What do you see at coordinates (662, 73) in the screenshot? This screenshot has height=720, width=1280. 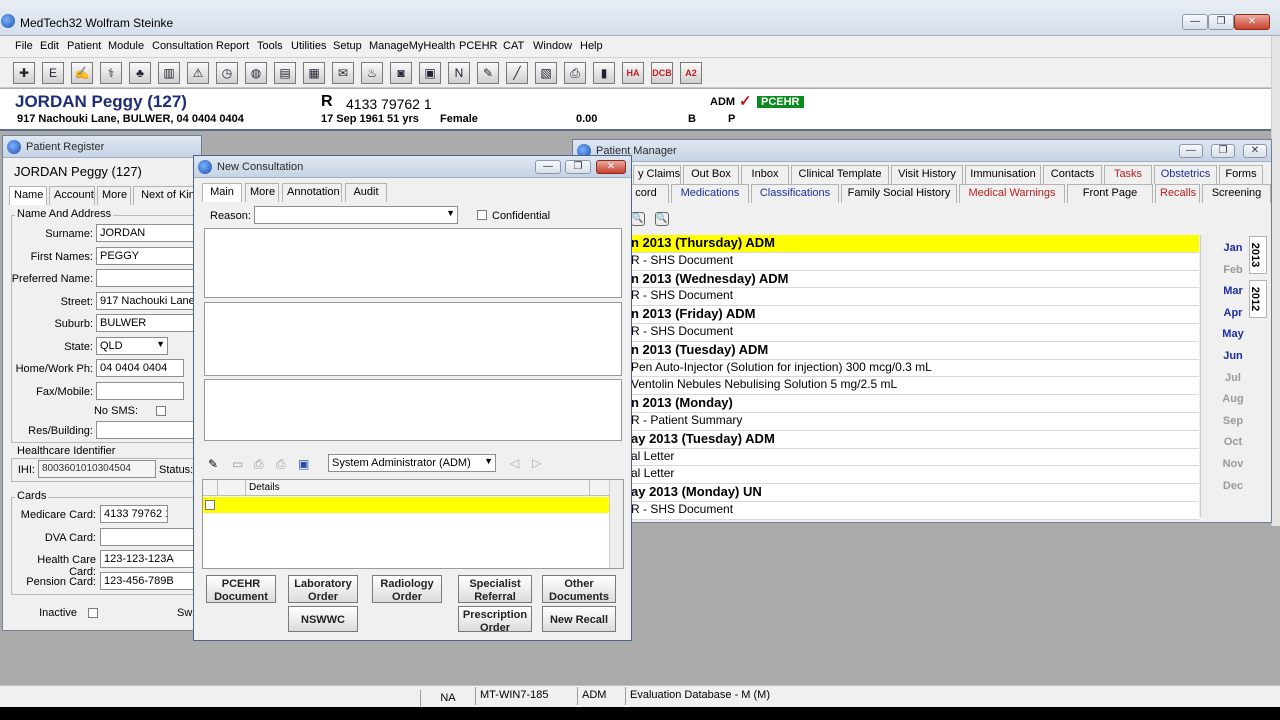 I see `dcb-icon: DCB` at bounding box center [662, 73].